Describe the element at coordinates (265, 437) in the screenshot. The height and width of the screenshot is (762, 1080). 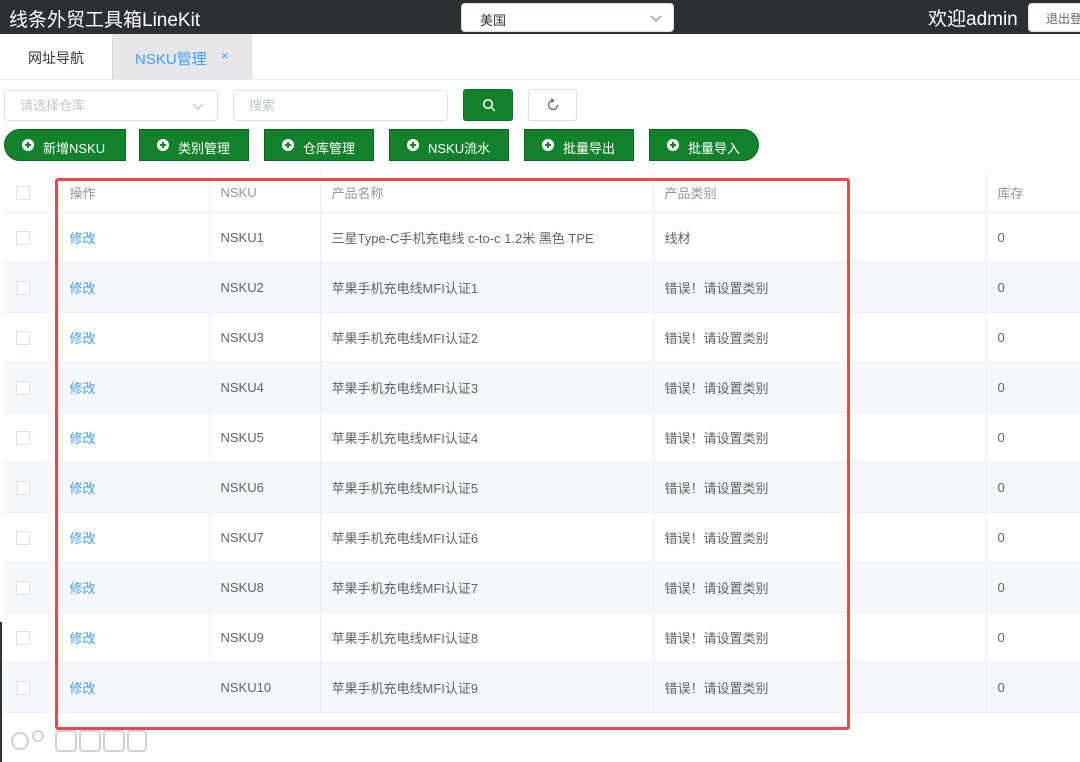
I see `cell-nsku: NSKU5` at that location.